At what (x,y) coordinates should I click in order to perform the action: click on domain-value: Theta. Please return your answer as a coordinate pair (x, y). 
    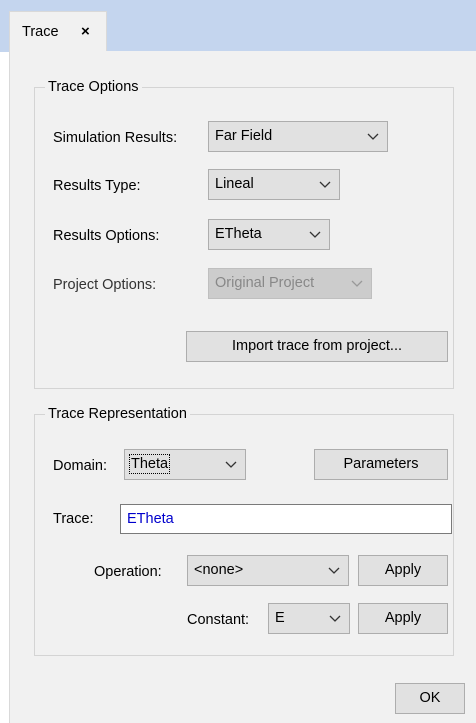
    Looking at the image, I should click on (149, 464).